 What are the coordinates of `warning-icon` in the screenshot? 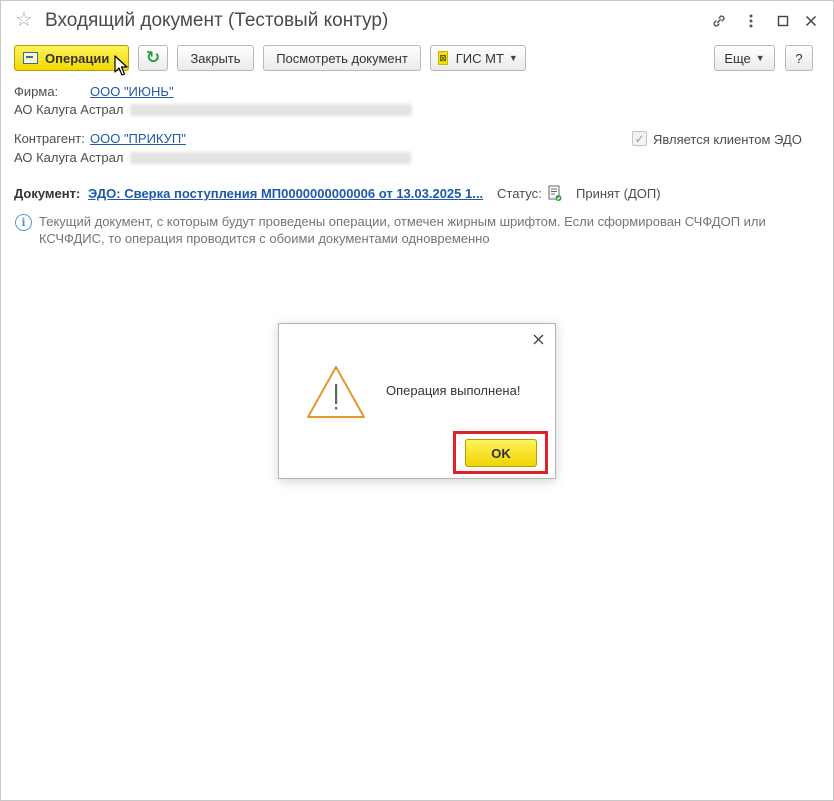 It's located at (336, 392).